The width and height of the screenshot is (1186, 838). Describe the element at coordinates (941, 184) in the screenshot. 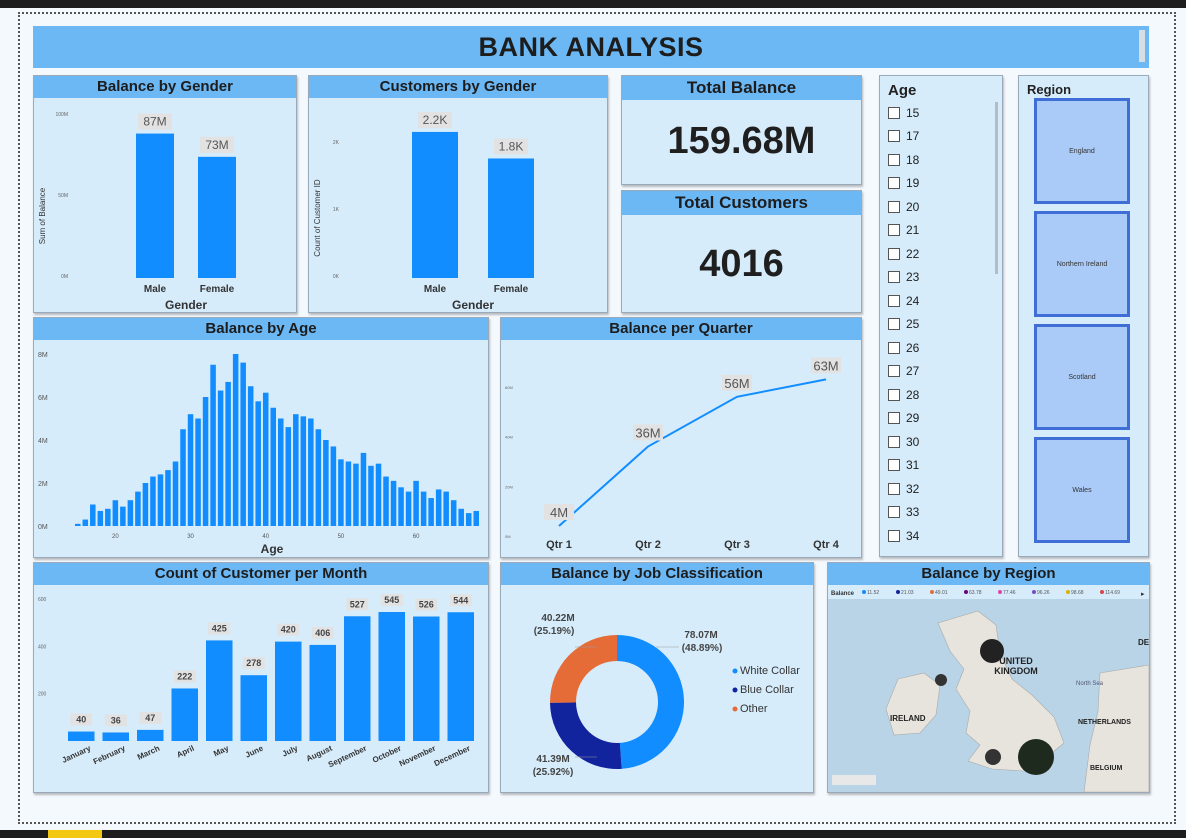

I see `age-option: 19` at that location.